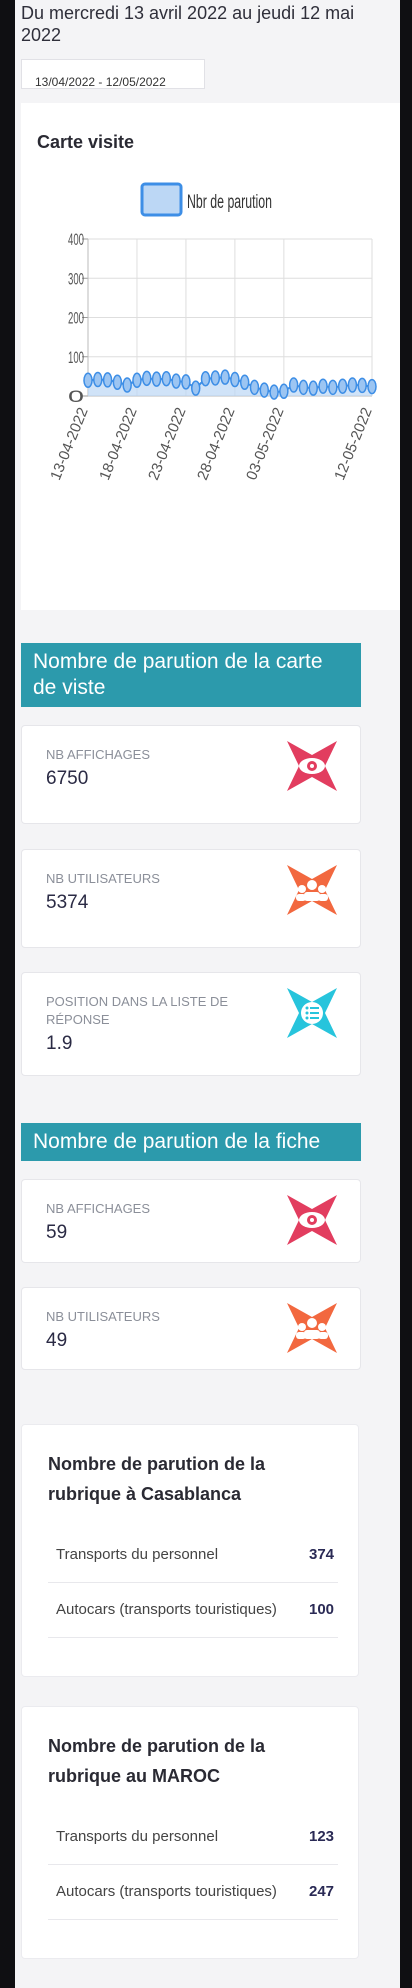 The height and width of the screenshot is (1988, 412). Describe the element at coordinates (67, 778) in the screenshot. I see `stat-value: 6750` at that location.